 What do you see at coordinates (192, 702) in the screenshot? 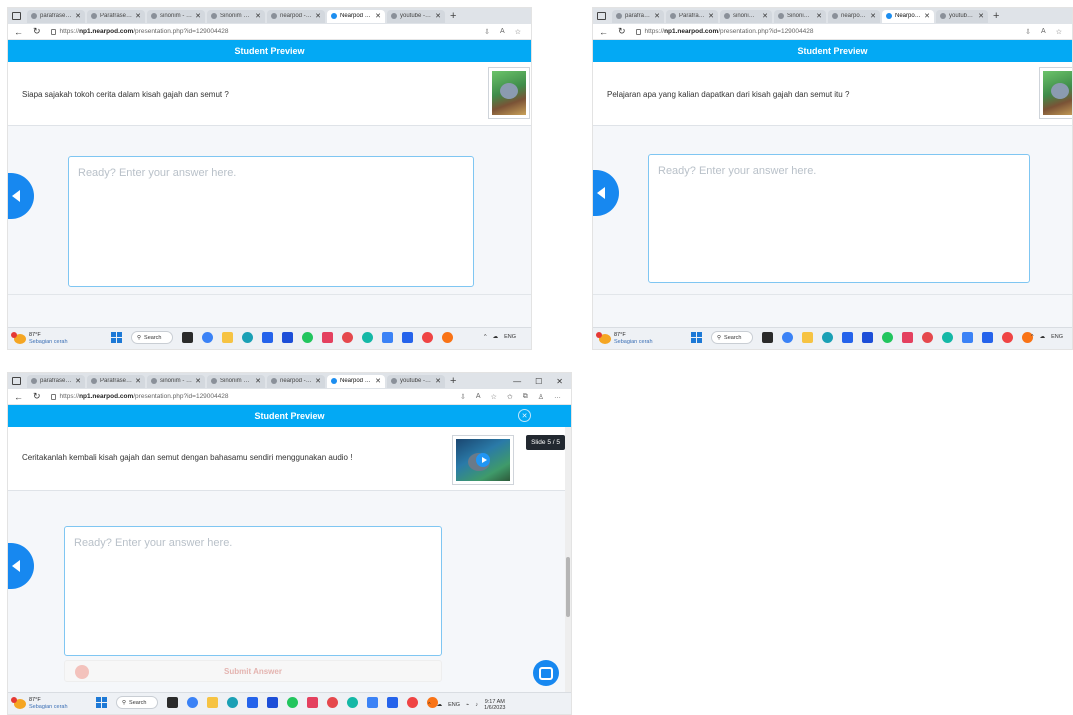
I see `chat-app-icon` at bounding box center [192, 702].